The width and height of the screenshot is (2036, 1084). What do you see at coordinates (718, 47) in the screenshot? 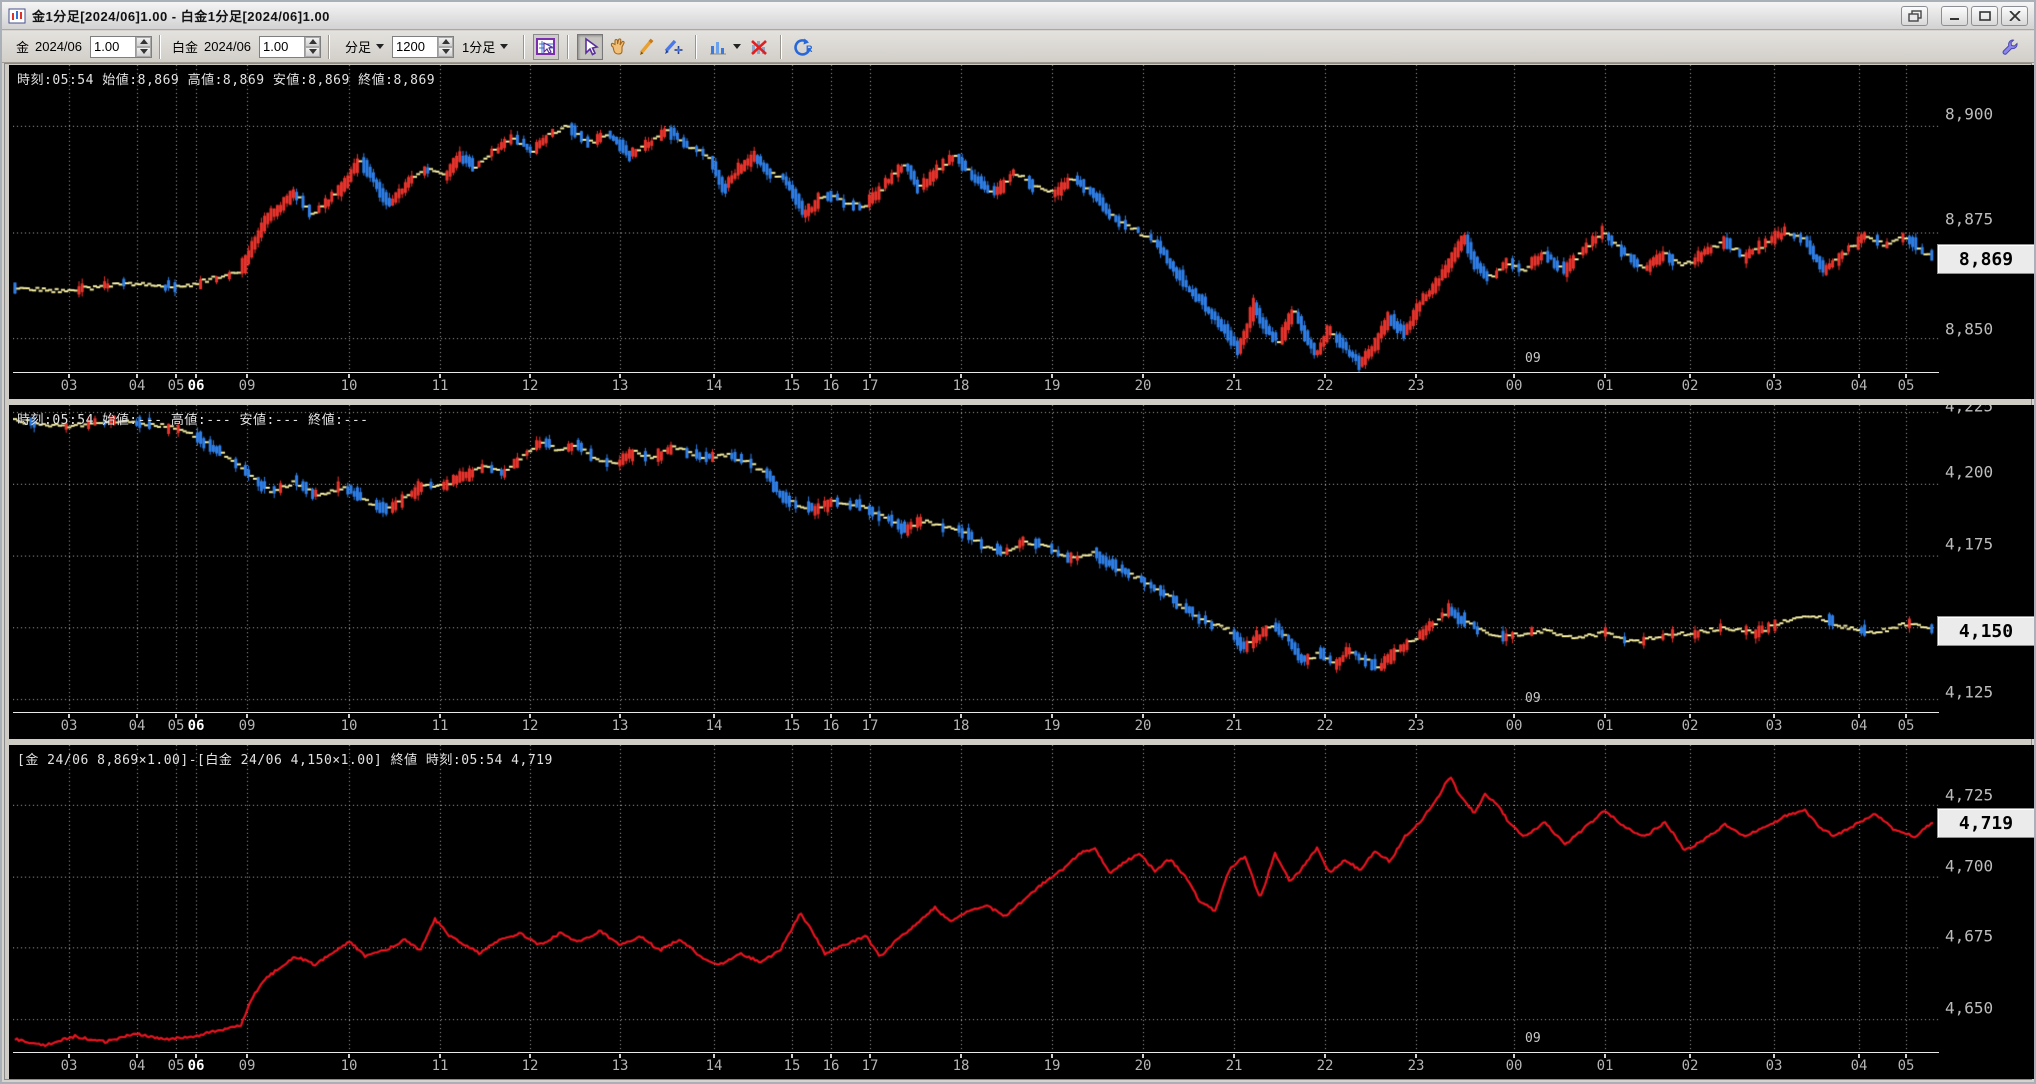
I see `bar-chart-button` at bounding box center [718, 47].